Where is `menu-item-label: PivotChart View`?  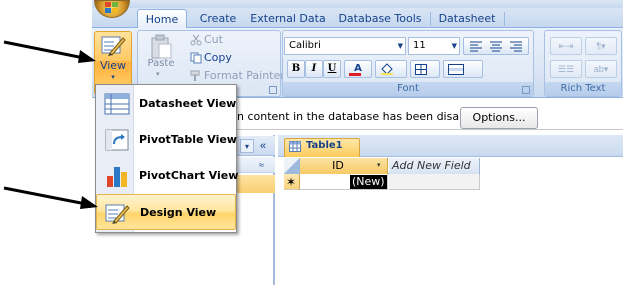
menu-item-label: PivotChart View is located at coordinates (189, 175).